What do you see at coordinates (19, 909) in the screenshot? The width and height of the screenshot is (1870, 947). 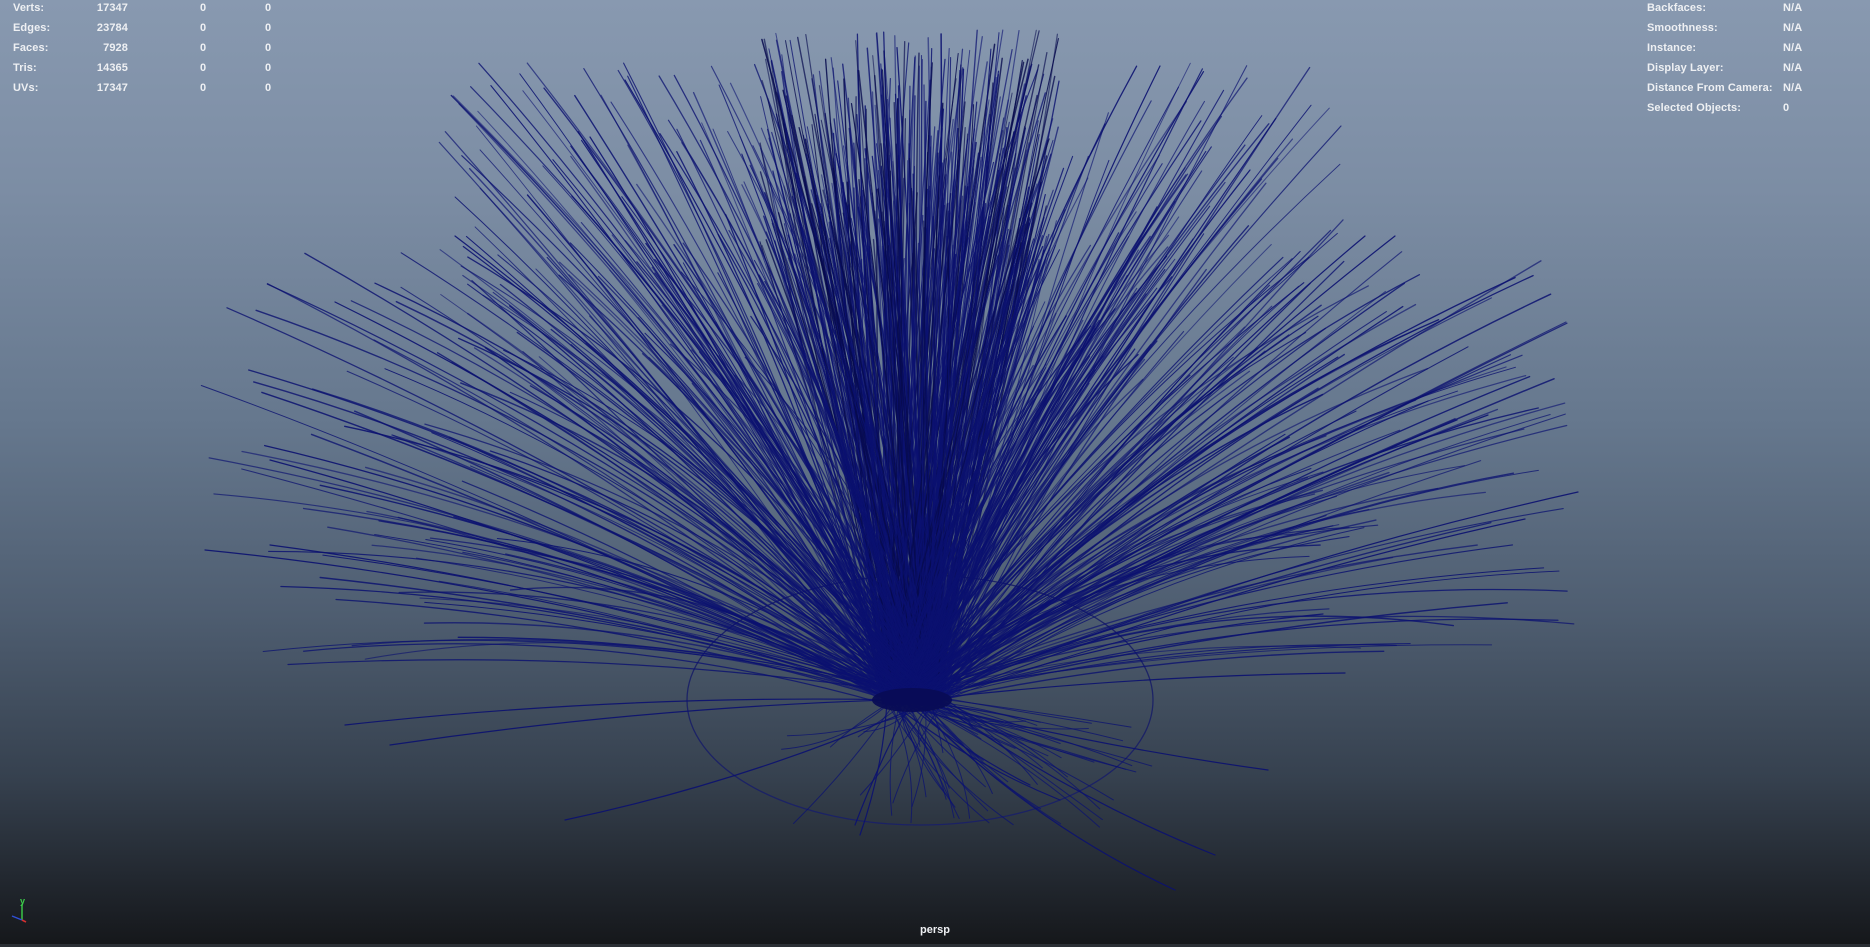 I see `axis-gizmo-icon: y` at bounding box center [19, 909].